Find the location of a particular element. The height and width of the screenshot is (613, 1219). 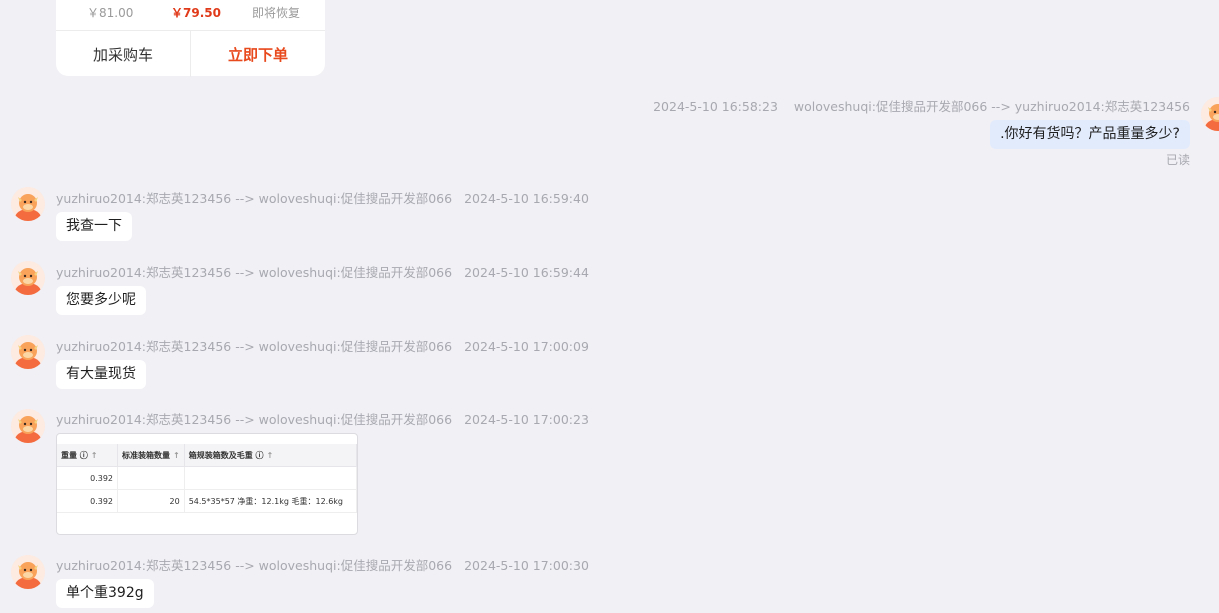

message-bubble-incoming: 单个重392g is located at coordinates (105, 593).